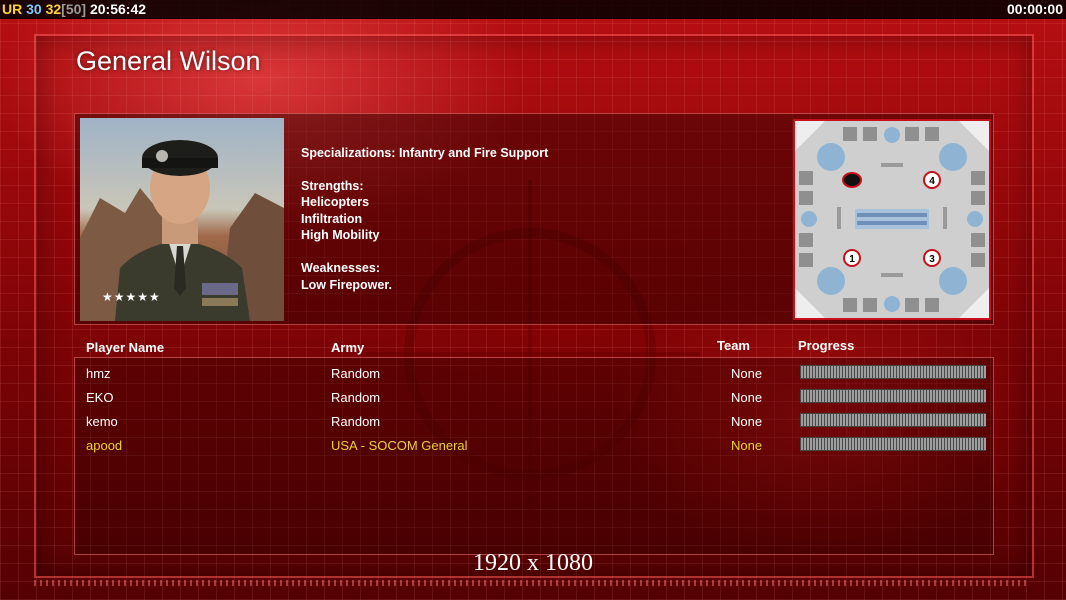  I want to click on strengths-title: Strengths:, so click(332, 185).